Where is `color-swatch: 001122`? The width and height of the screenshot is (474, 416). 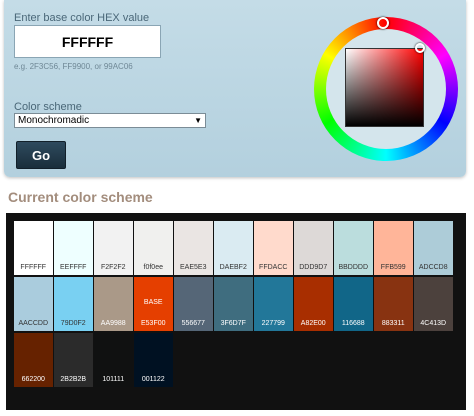
color-swatch: 001122 is located at coordinates (153, 360).